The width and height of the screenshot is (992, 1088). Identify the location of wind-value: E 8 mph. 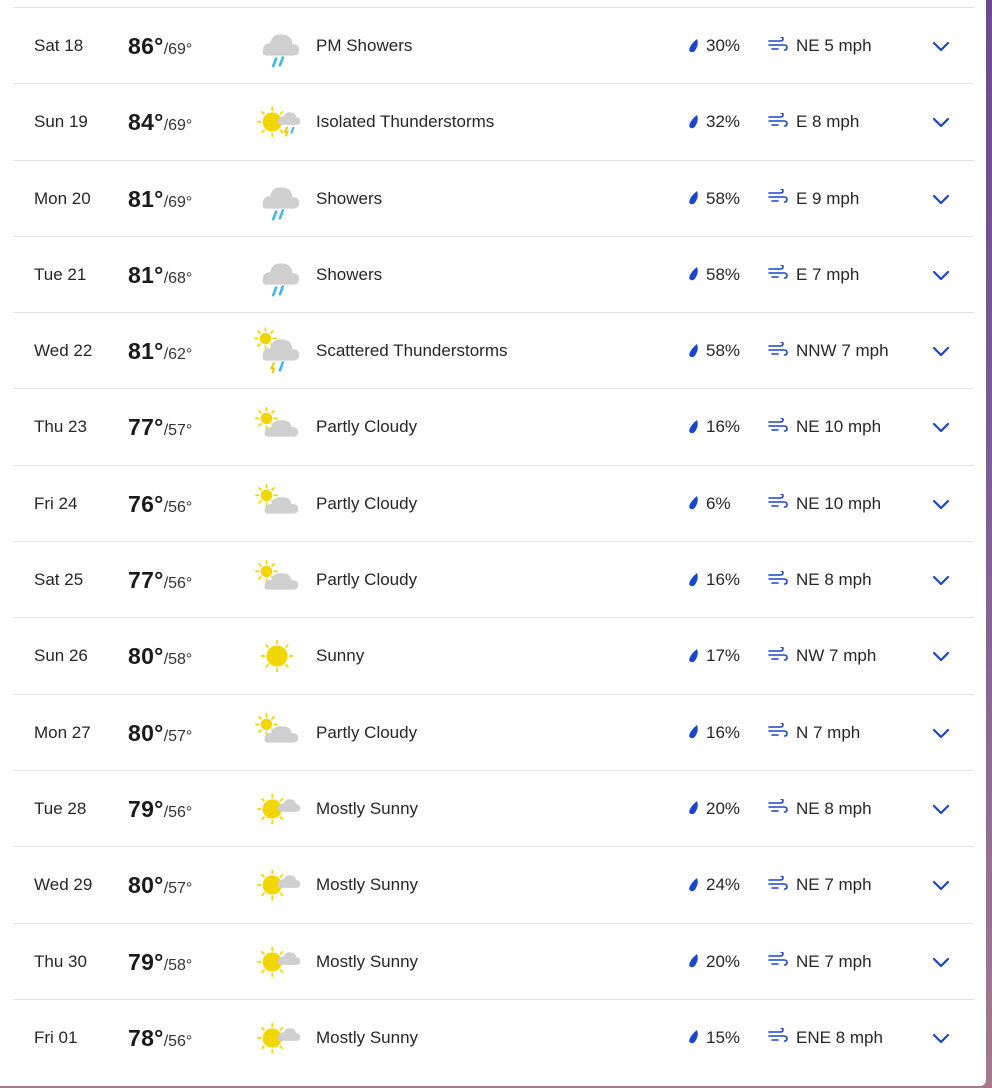
(828, 122).